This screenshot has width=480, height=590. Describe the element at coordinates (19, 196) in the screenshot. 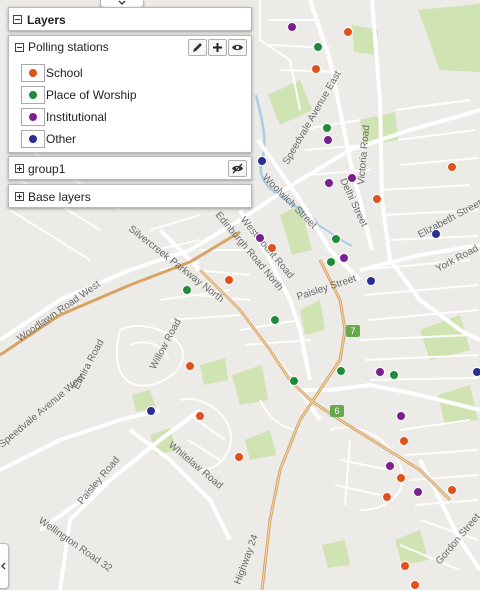

I see `expand-base-layers-toggle` at that location.